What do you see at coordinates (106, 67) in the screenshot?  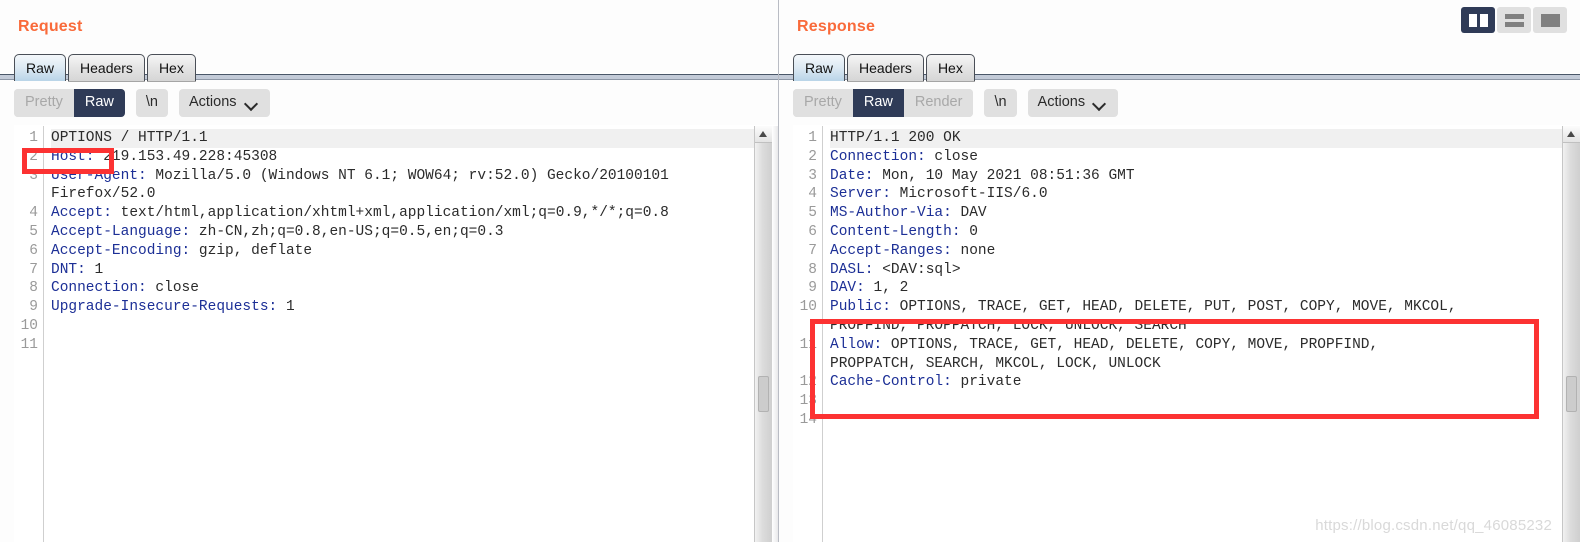 I see `request-tab-headers: Headers` at bounding box center [106, 67].